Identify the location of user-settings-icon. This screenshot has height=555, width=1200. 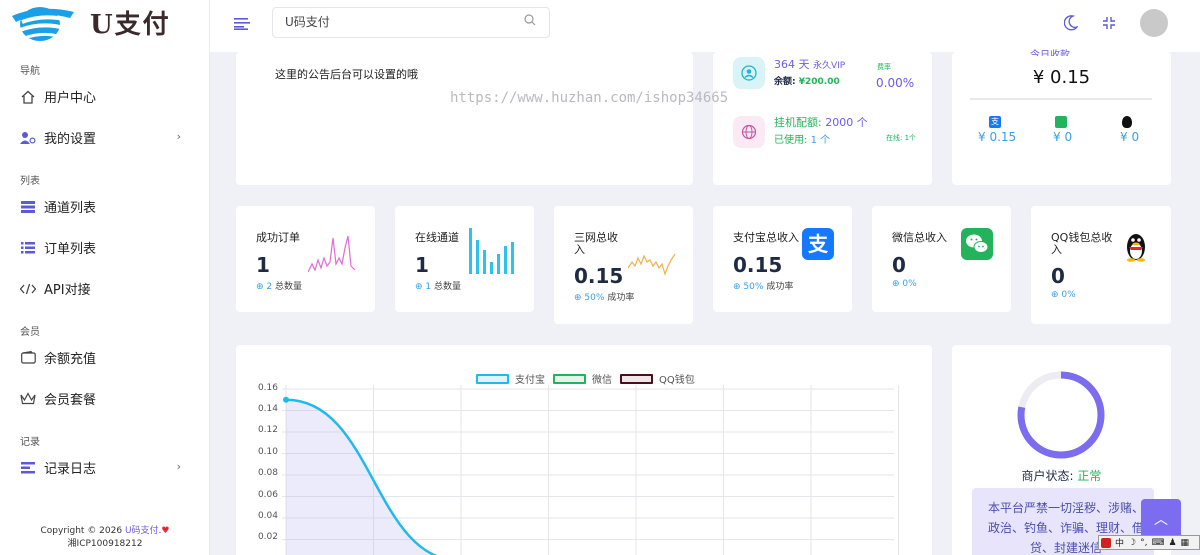
(28, 138).